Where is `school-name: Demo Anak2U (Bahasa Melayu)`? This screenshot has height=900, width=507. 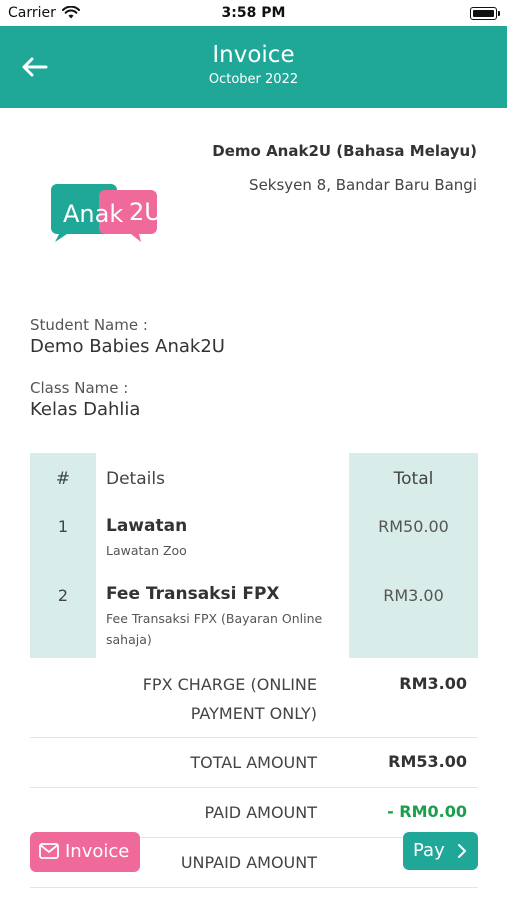
school-name: Demo Anak2U (Bahasa Melayu) is located at coordinates (344, 151).